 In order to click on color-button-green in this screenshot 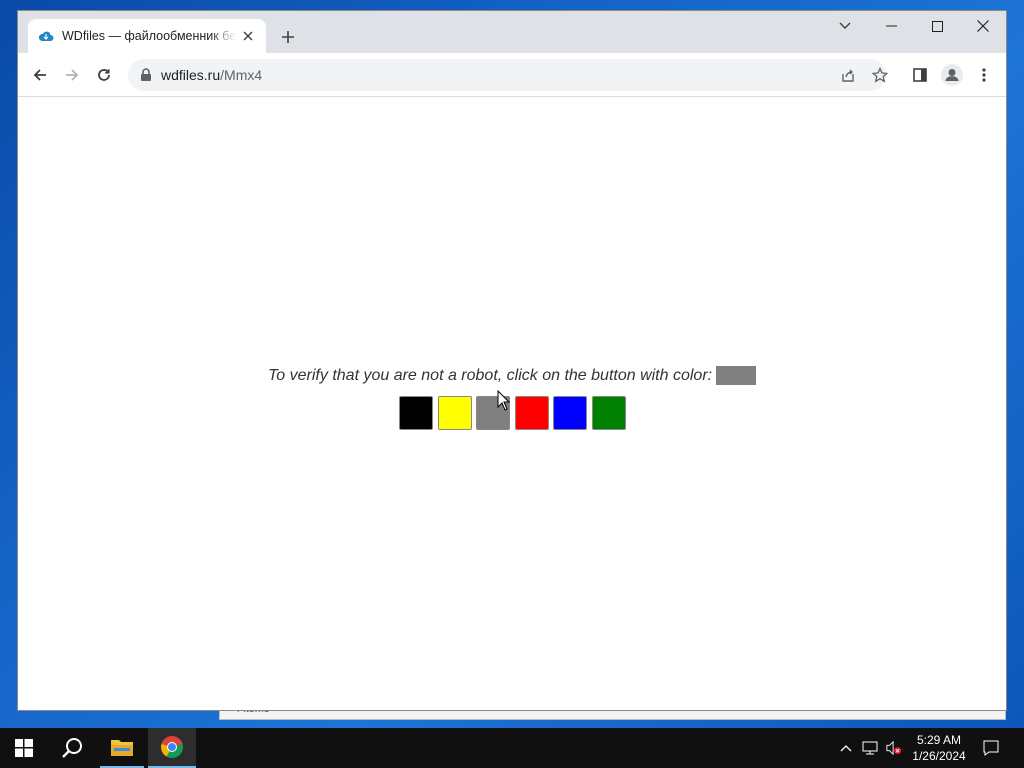, I will do `click(608, 413)`.